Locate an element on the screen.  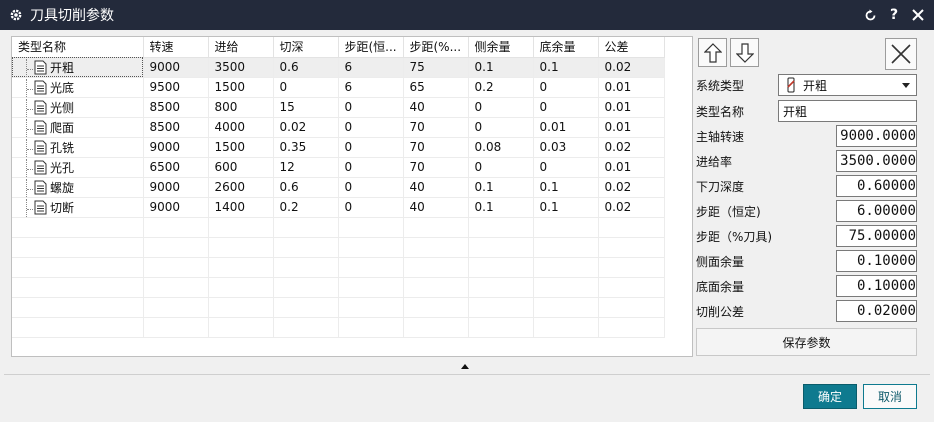
spindle-speed-field: 9000.0000 is located at coordinates (876, 136).